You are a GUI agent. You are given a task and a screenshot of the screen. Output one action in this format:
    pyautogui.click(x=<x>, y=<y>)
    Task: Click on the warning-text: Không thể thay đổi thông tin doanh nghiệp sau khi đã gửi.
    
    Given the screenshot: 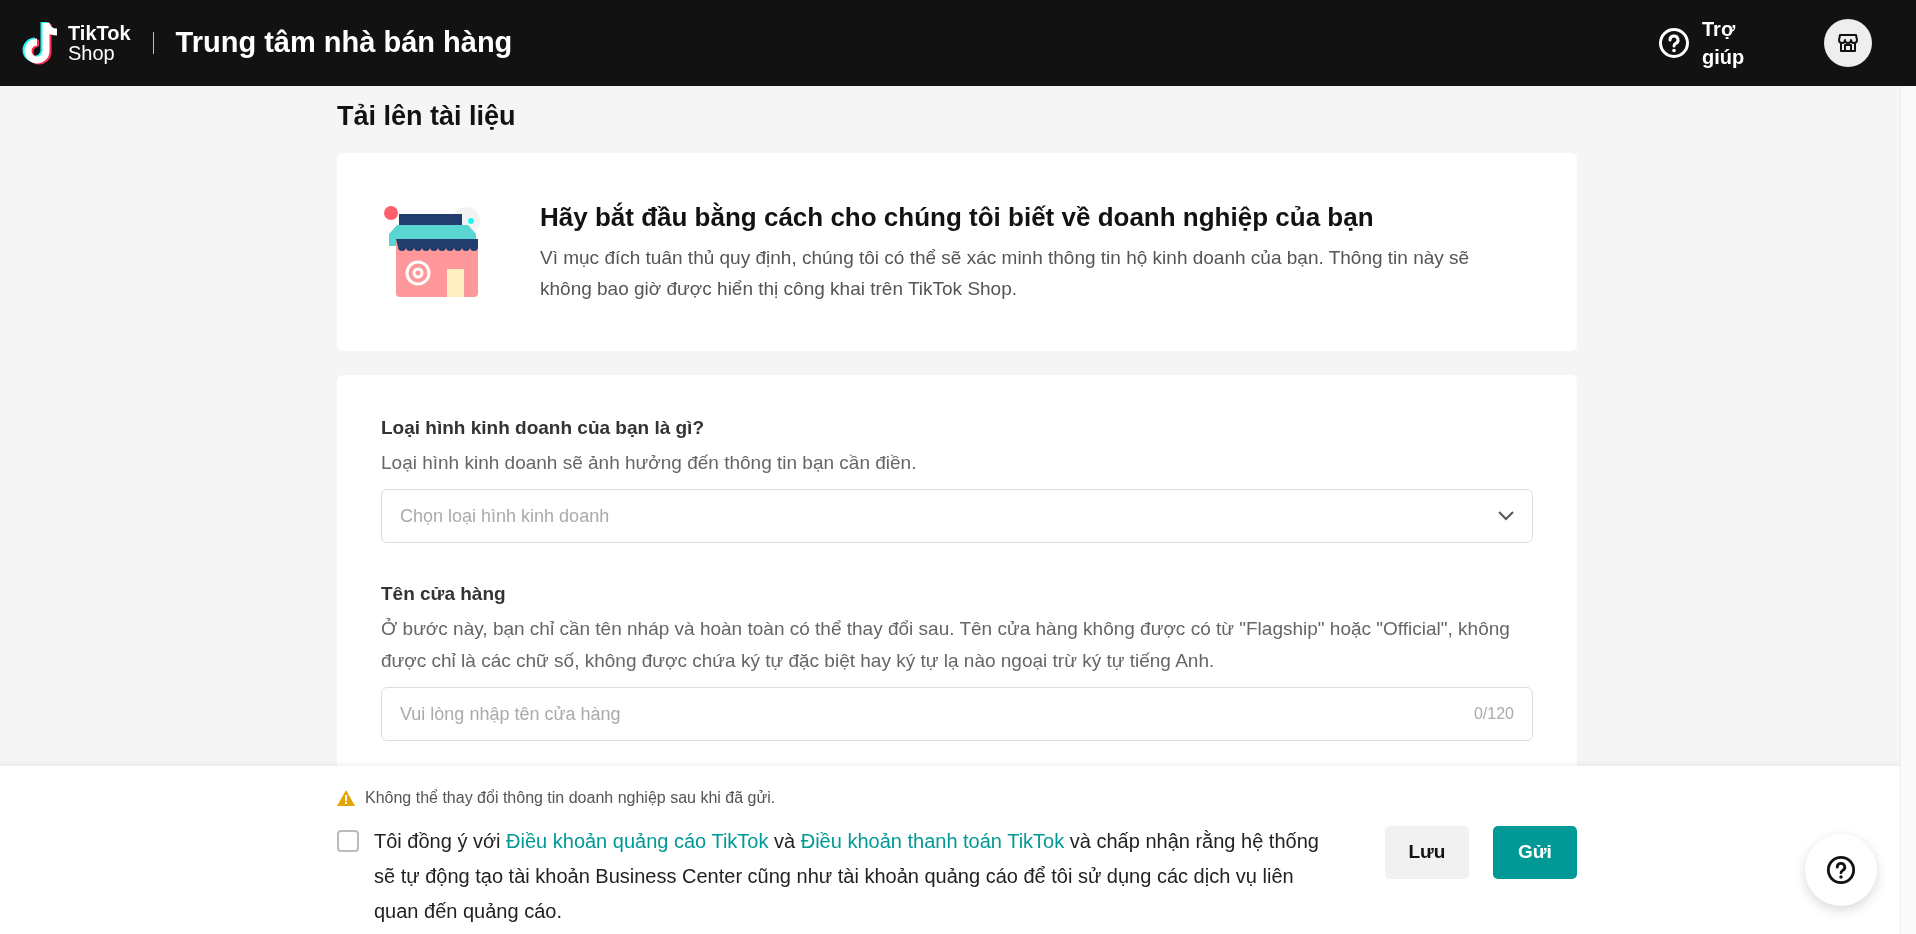 What is the action you would take?
    pyautogui.click(x=570, y=798)
    